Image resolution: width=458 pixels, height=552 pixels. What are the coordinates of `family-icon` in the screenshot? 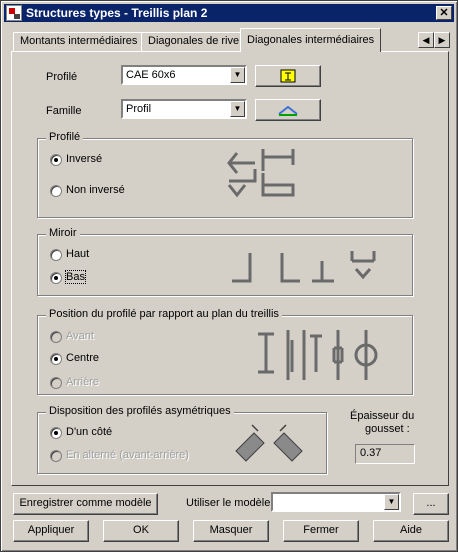 It's located at (288, 110).